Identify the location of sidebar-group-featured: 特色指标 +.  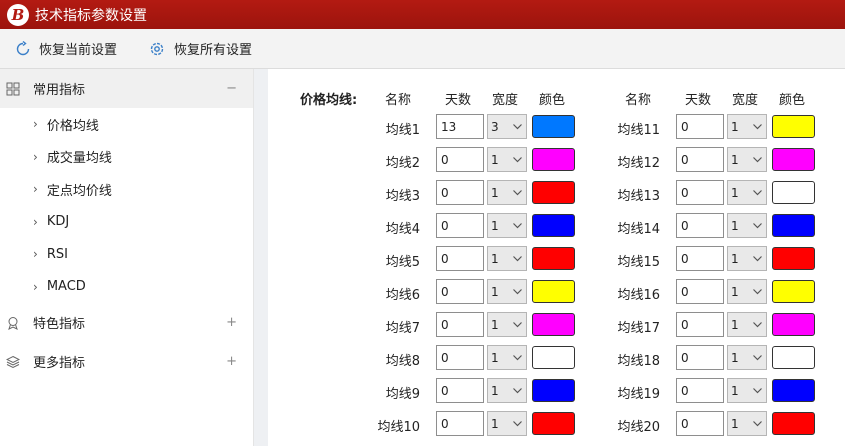
(126, 322).